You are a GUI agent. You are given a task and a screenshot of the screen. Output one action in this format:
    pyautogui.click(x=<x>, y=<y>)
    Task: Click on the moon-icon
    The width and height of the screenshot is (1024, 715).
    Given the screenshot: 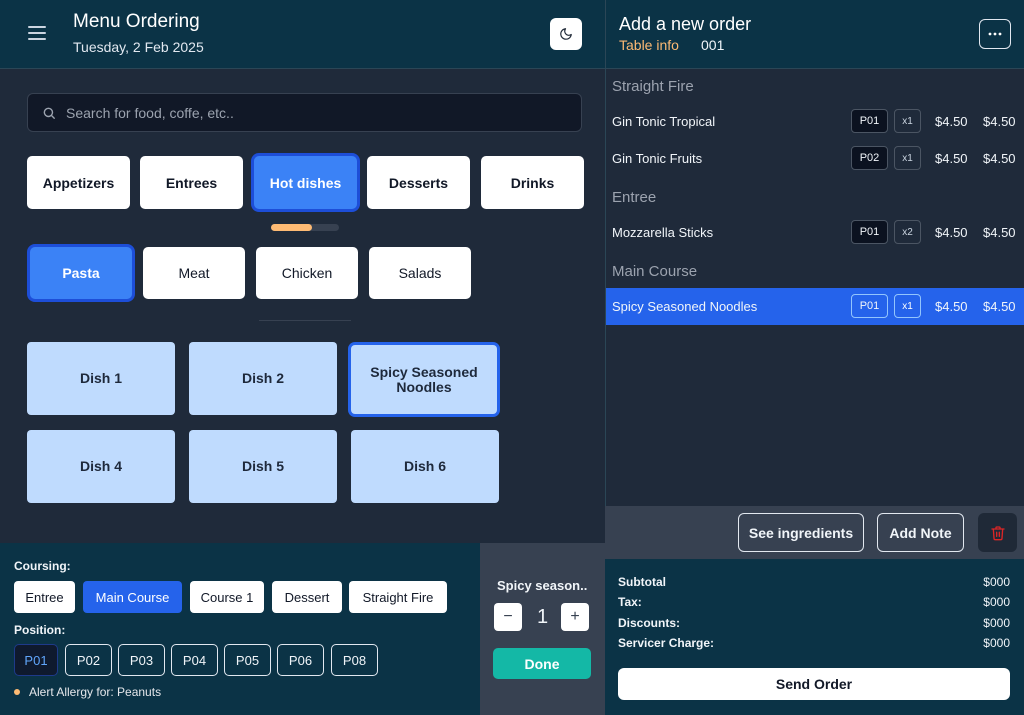 What is the action you would take?
    pyautogui.click(x=566, y=34)
    